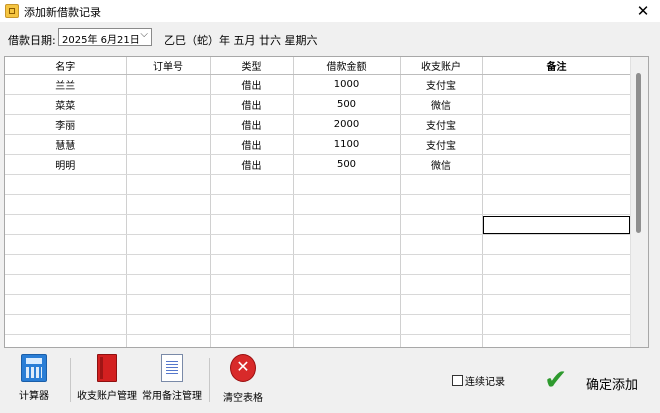 The image size is (660, 413). I want to click on table-row: 李丽 借出 2000 支付宝, so click(318, 124).